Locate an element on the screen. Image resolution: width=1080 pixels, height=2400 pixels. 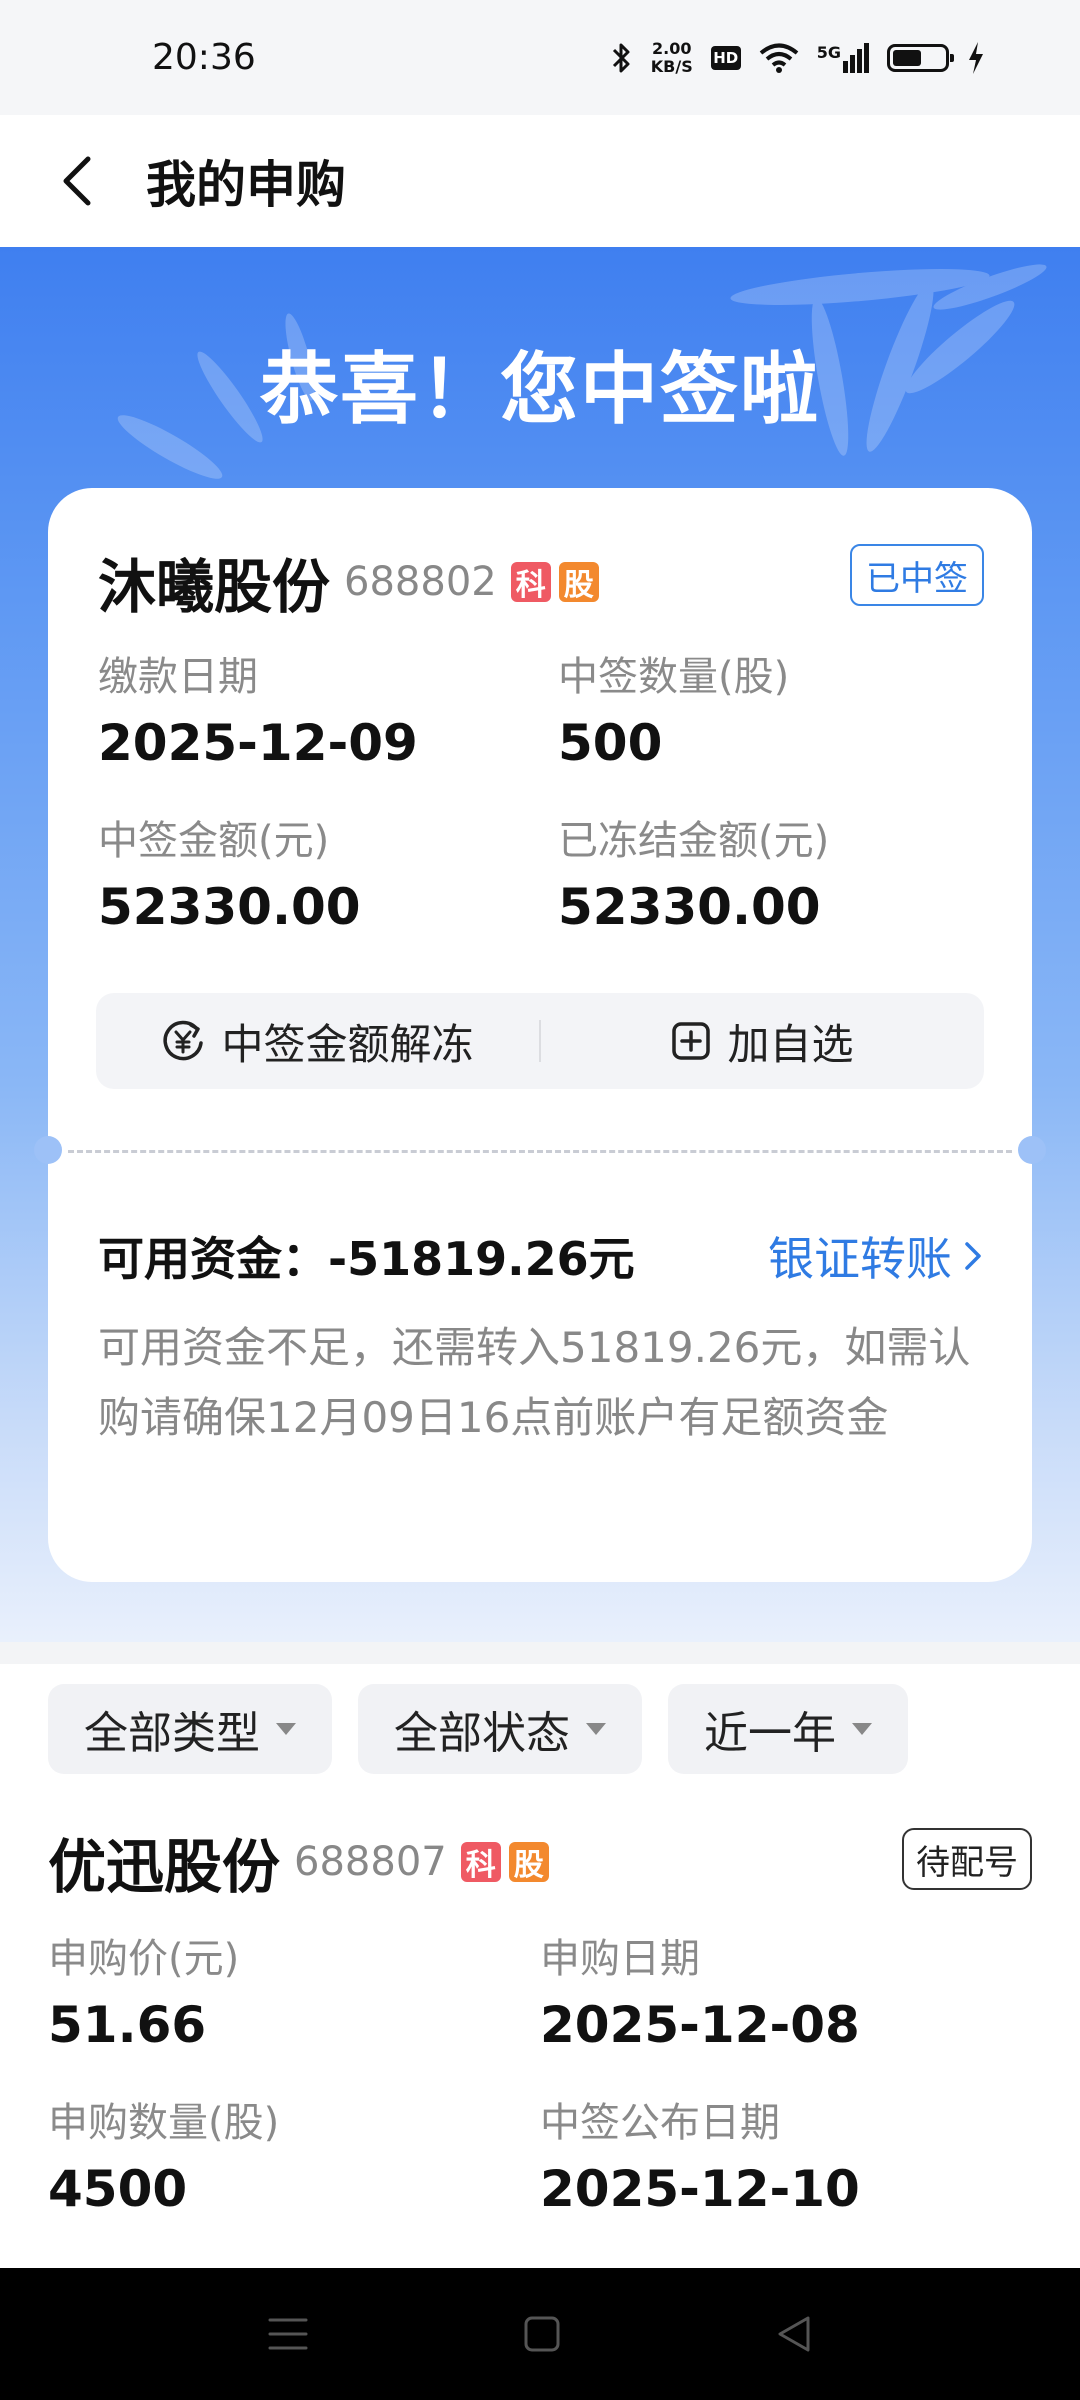
menu-icon is located at coordinates (288, 2334).